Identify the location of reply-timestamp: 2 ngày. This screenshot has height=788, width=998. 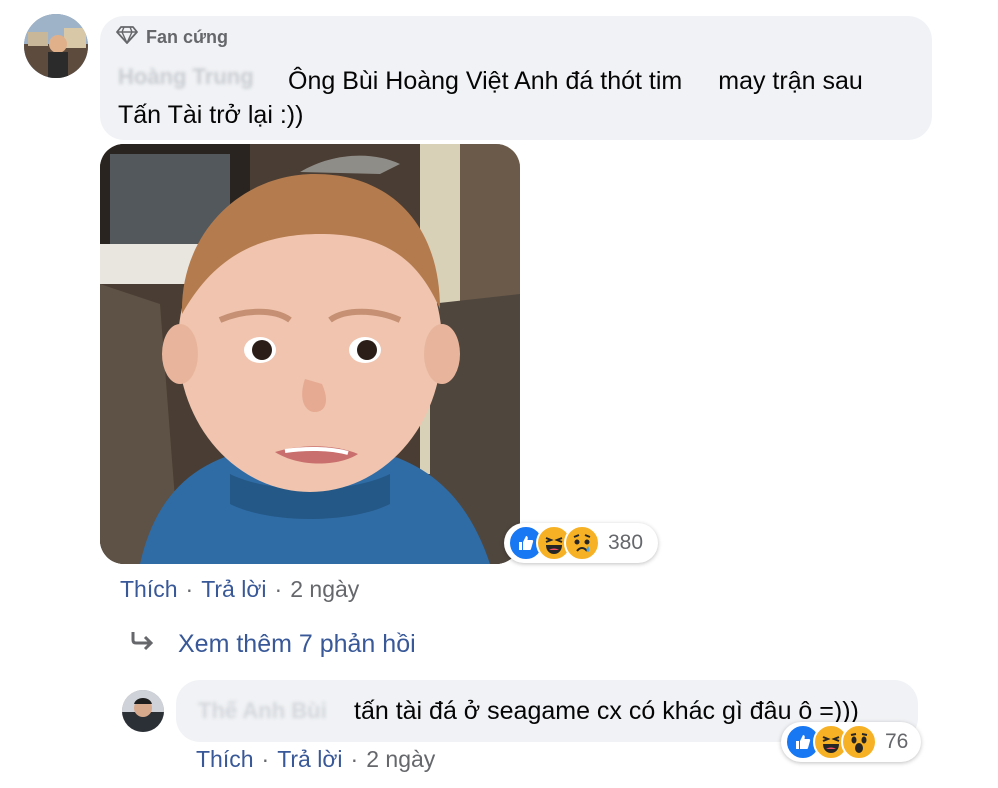
(400, 759).